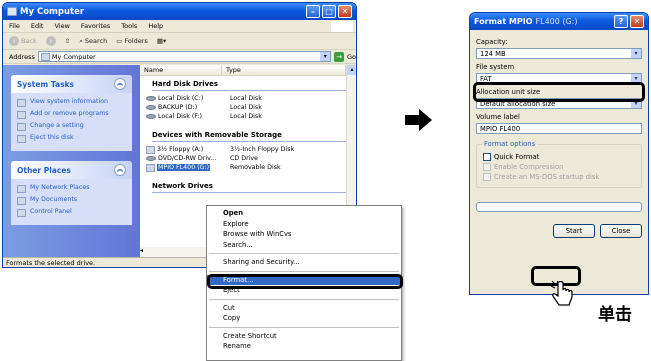 Image resolution: width=651 pixels, height=361 pixels. Describe the element at coordinates (181, 70) in the screenshot. I see `column-name: Name` at that location.